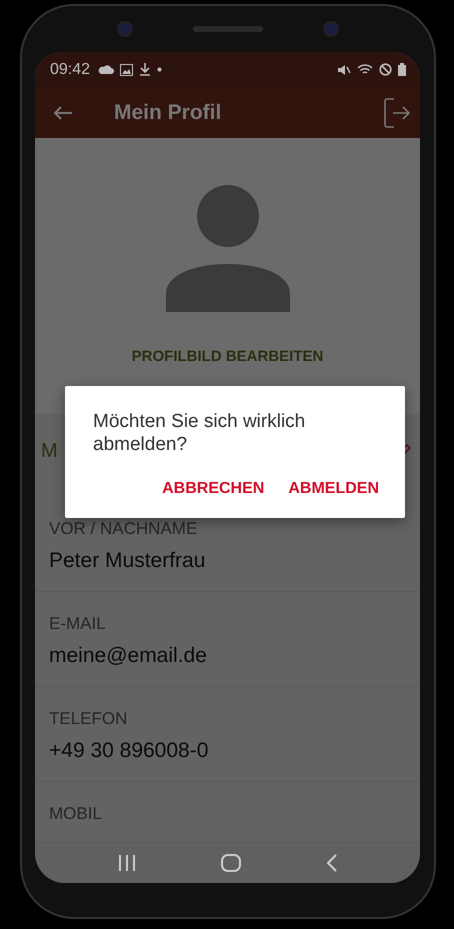 The height and width of the screenshot is (929, 454). I want to click on dot-icon, so click(159, 69).